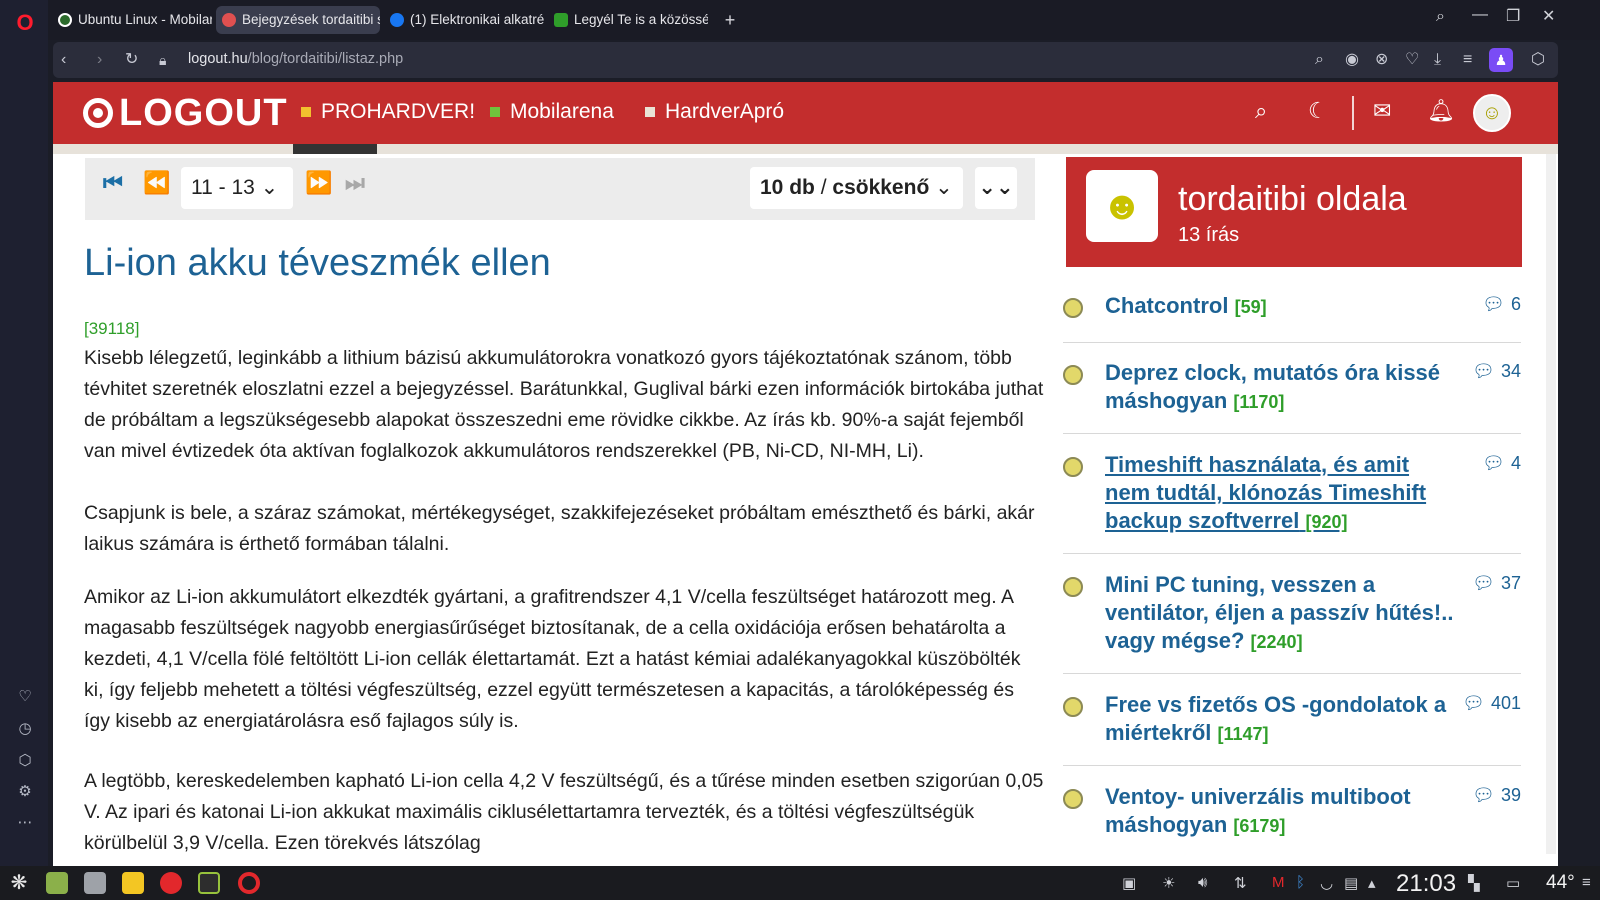 The height and width of the screenshot is (900, 1600). I want to click on usb-icon: ⇅, so click(1240, 883).